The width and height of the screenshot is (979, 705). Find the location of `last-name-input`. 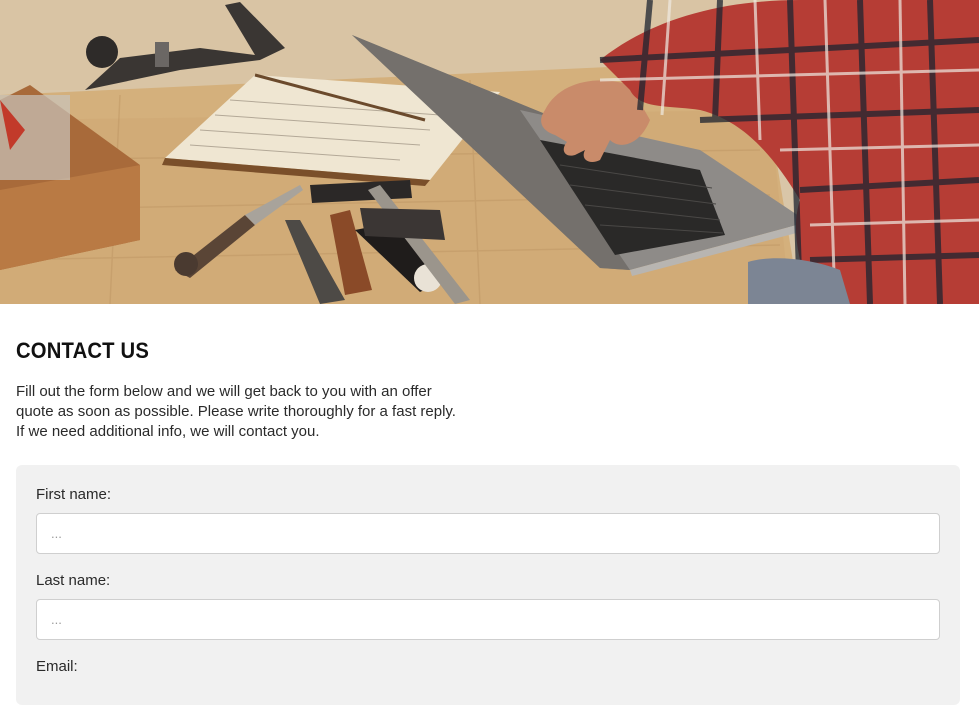

last-name-input is located at coordinates (488, 619).